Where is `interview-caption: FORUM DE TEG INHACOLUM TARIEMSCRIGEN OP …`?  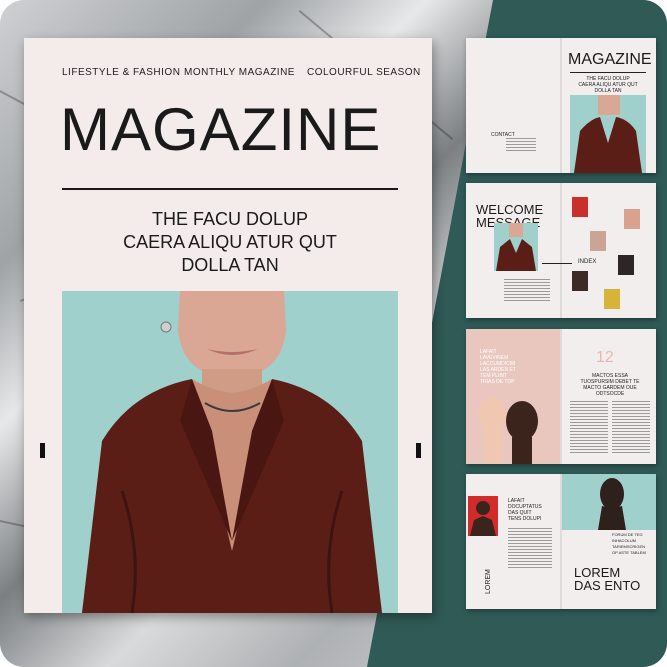 interview-caption: FORUM DE TEG INHACOLUM TARIEMSCRIGEN OP … is located at coordinates (629, 544).